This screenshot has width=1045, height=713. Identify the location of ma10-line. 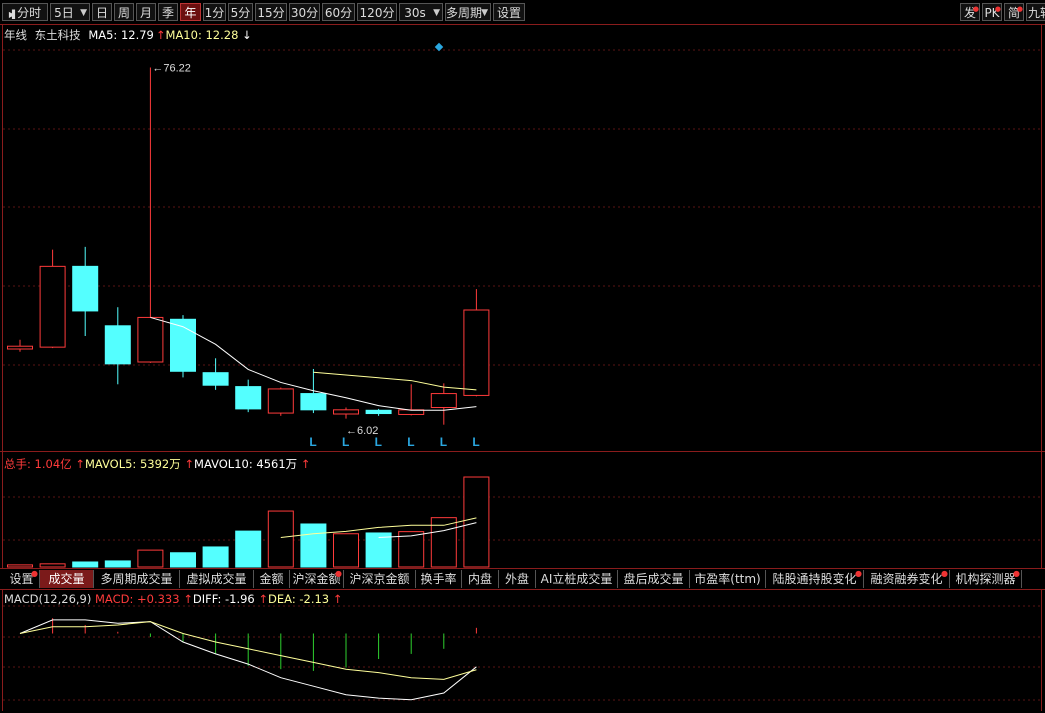
(395, 381).